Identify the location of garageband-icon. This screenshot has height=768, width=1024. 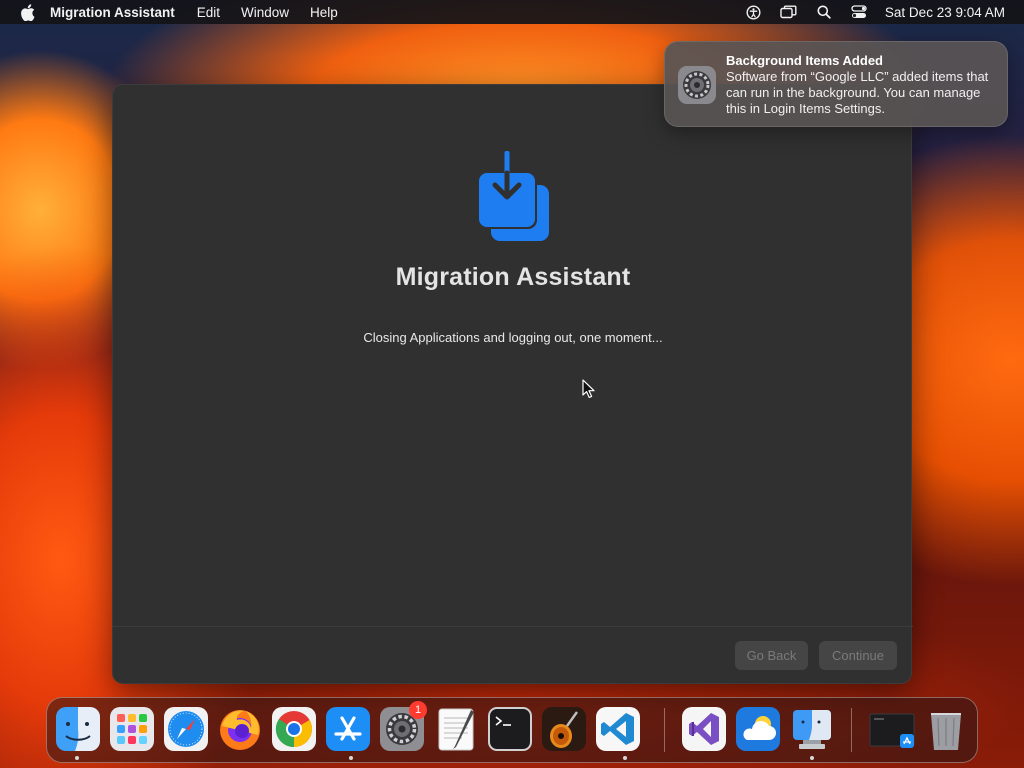
(564, 729).